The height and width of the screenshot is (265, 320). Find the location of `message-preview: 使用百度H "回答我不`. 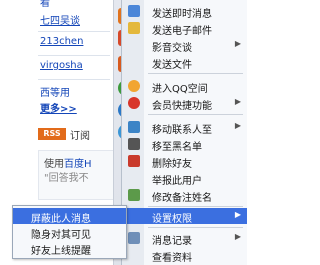

message-preview: 使用百度H "回答我不 is located at coordinates (79, 175).